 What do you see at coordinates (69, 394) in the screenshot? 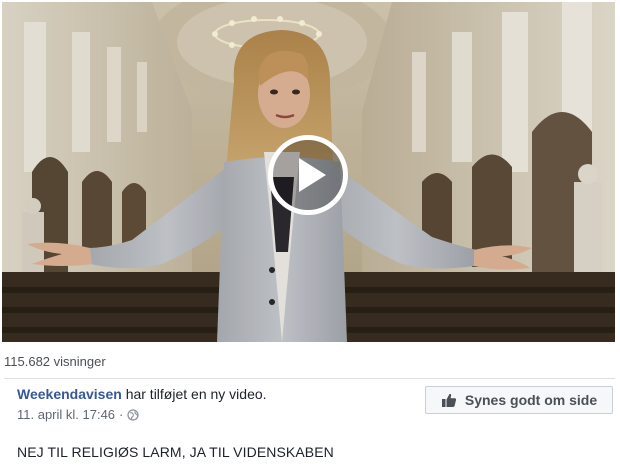
I see `author-name-link: Weekendavisen` at bounding box center [69, 394].